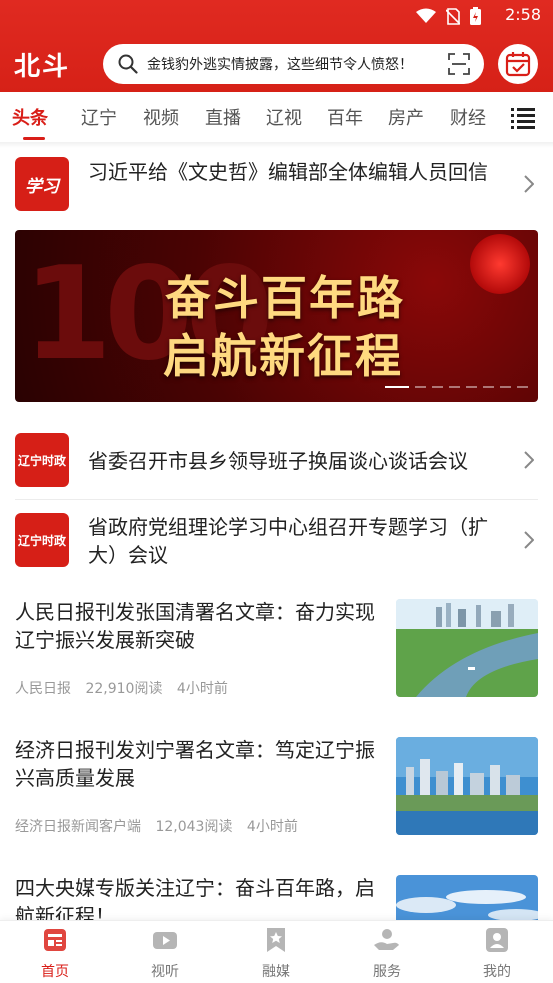  What do you see at coordinates (161, 117) in the screenshot?
I see `tab-video: 视频` at bounding box center [161, 117].